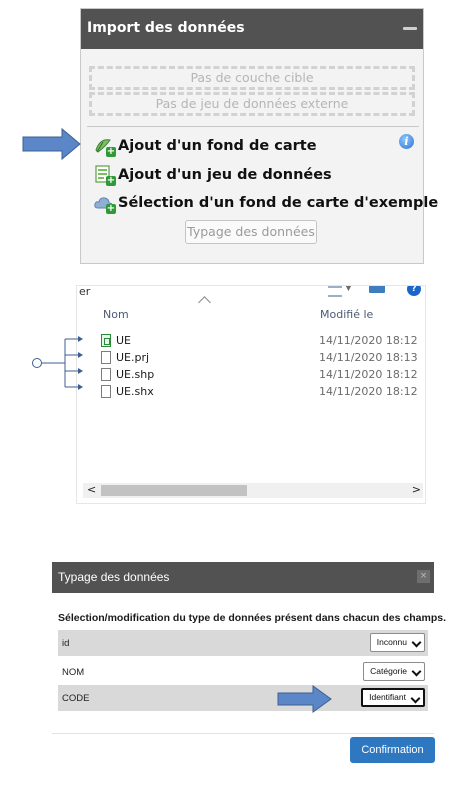 This screenshot has width=460, height=788. What do you see at coordinates (392, 750) in the screenshot?
I see `confirm-button: Confirmation` at bounding box center [392, 750].